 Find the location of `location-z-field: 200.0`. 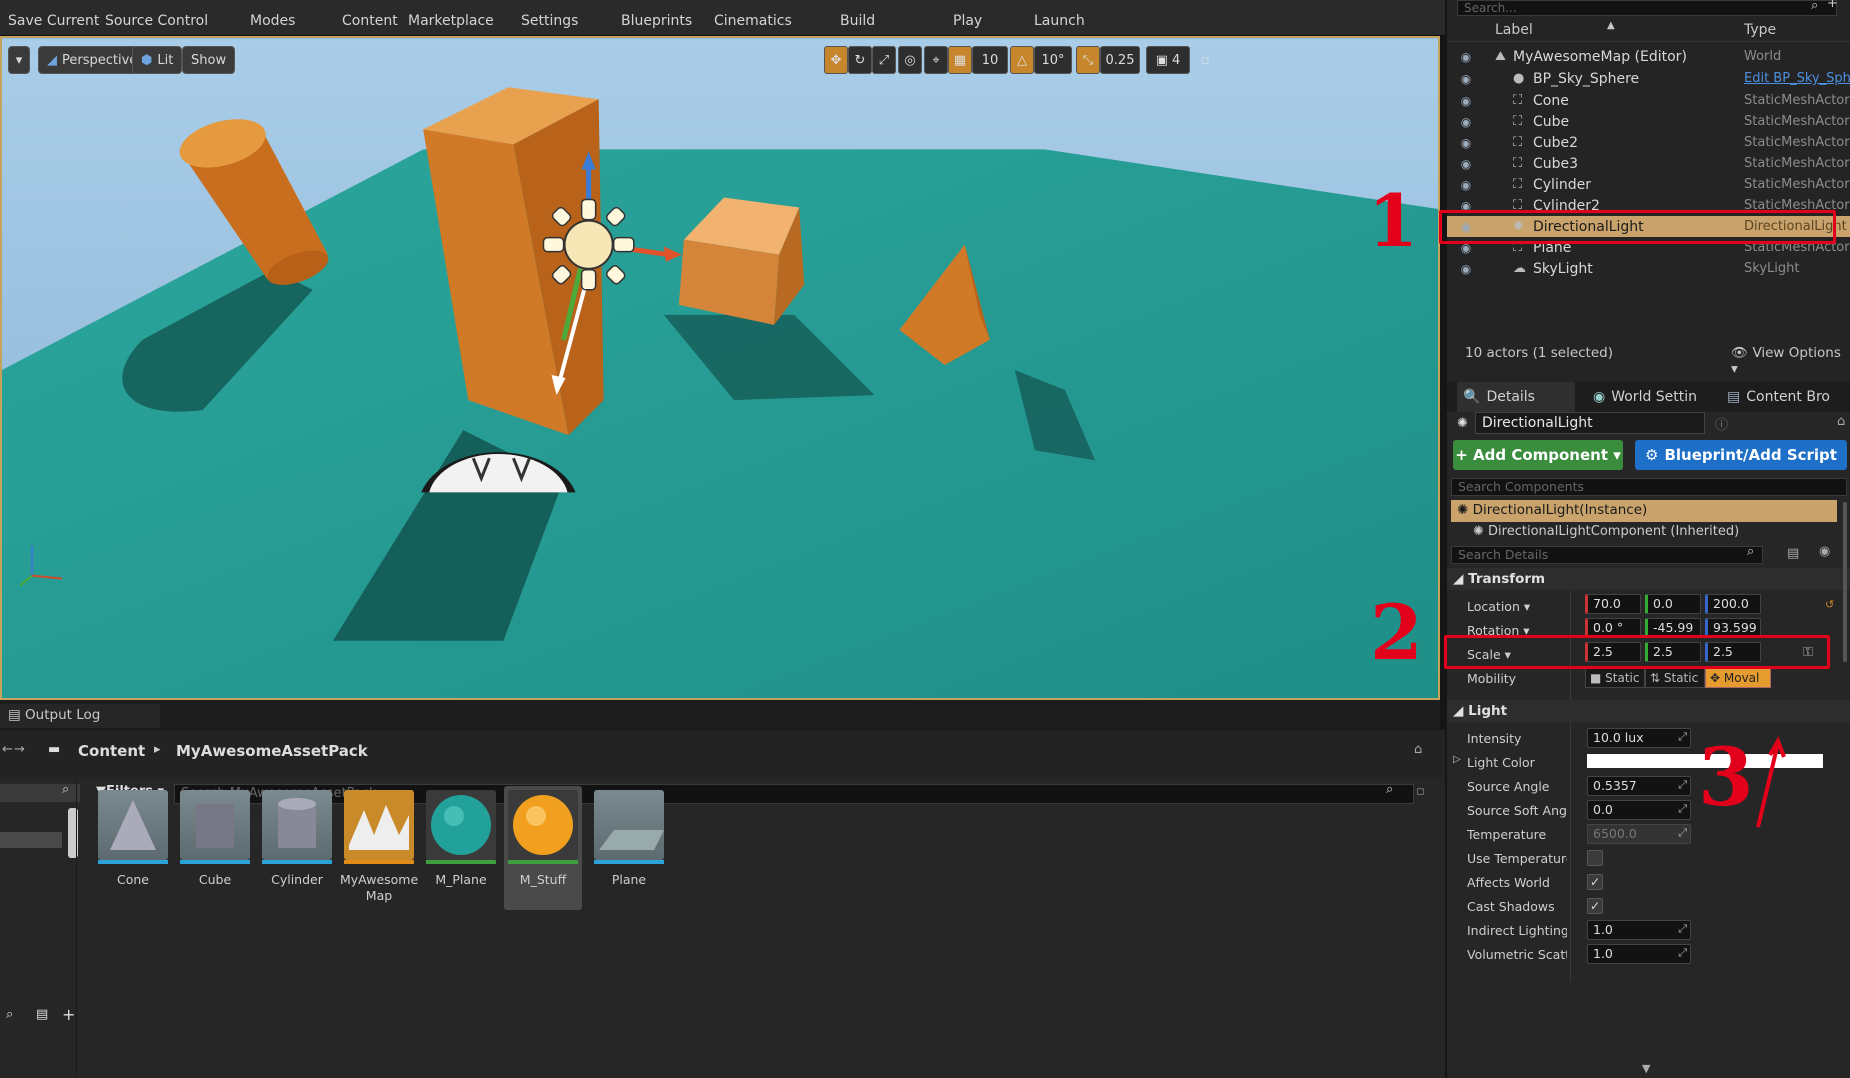

location-z-field: 200.0 is located at coordinates (1733, 604).